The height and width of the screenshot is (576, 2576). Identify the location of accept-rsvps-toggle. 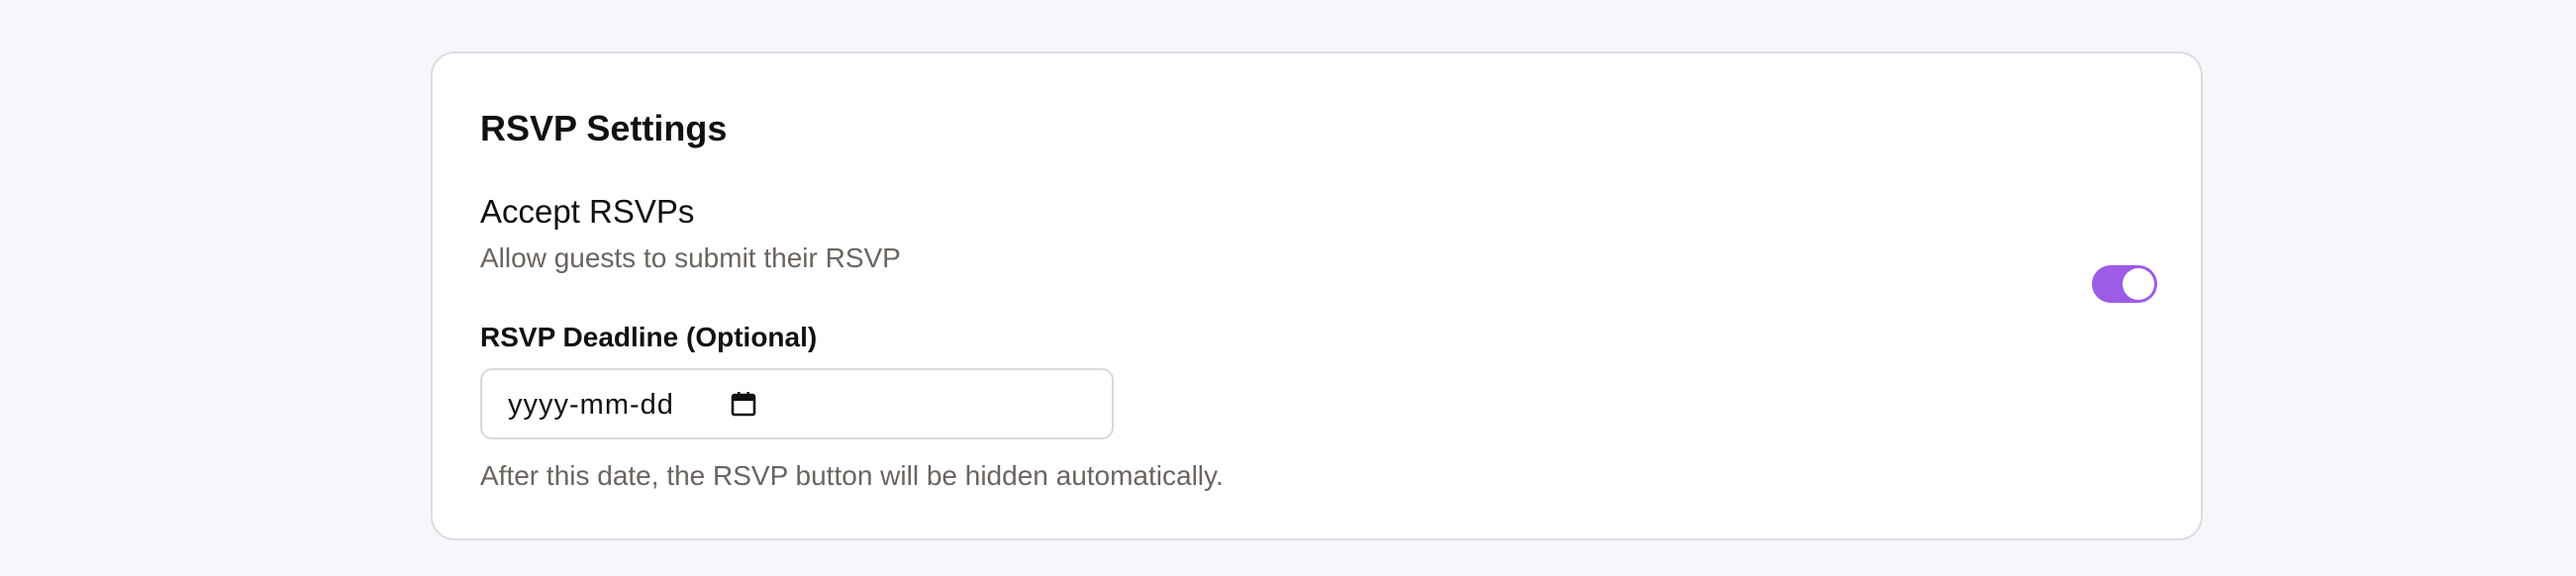
(2125, 284).